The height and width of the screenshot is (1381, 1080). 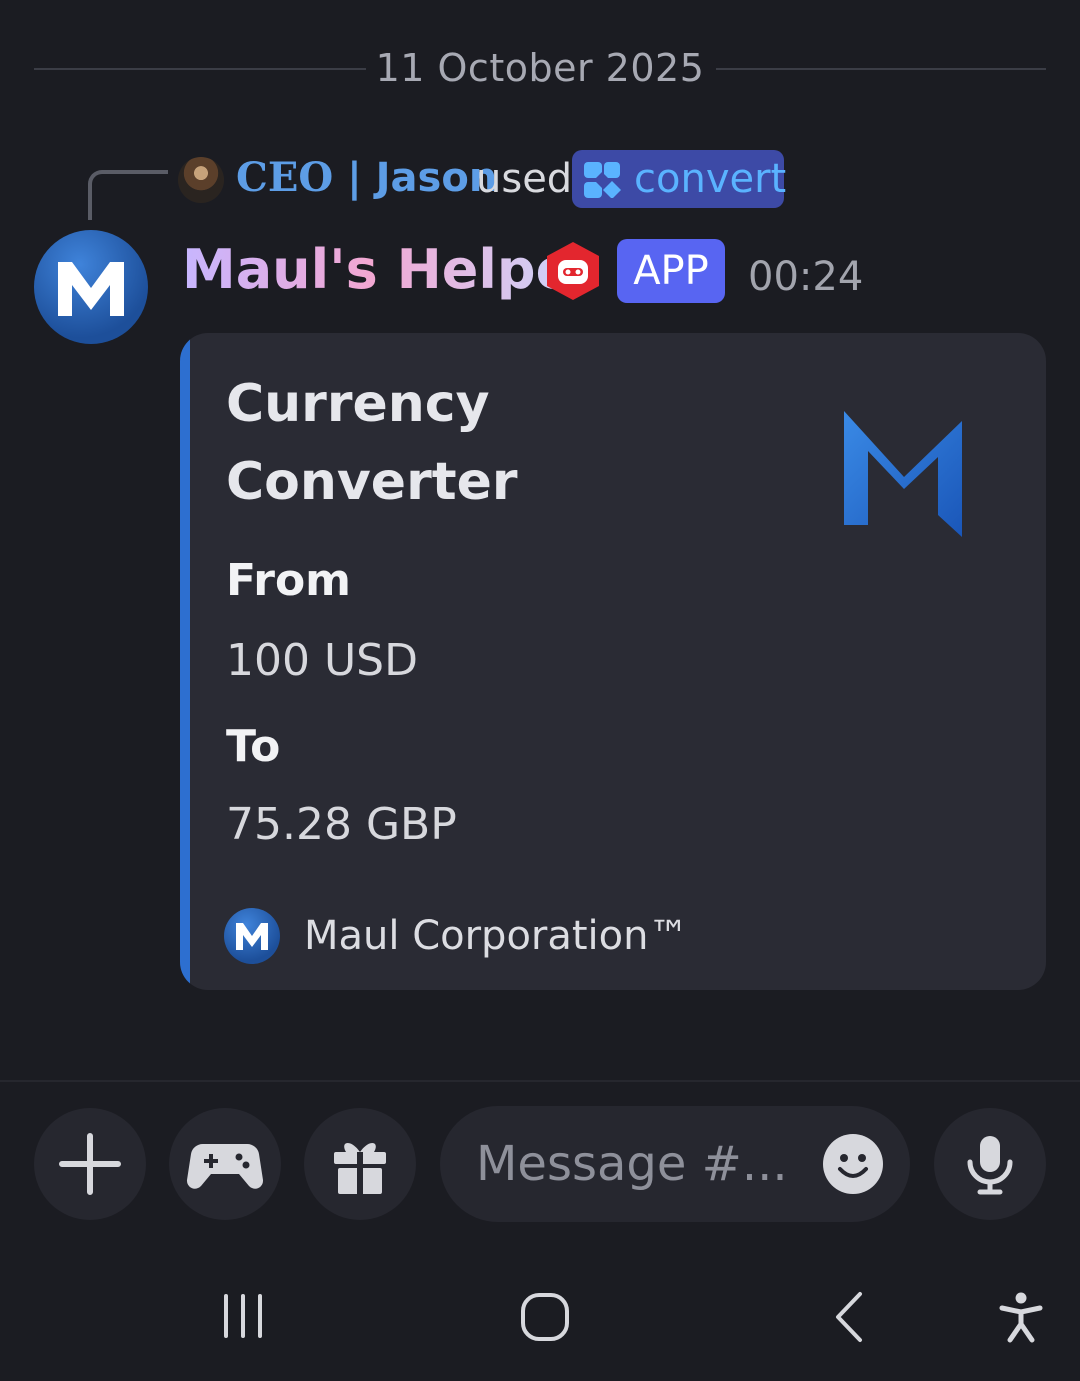 What do you see at coordinates (806, 277) in the screenshot?
I see `message-timestamp: 00:24` at bounding box center [806, 277].